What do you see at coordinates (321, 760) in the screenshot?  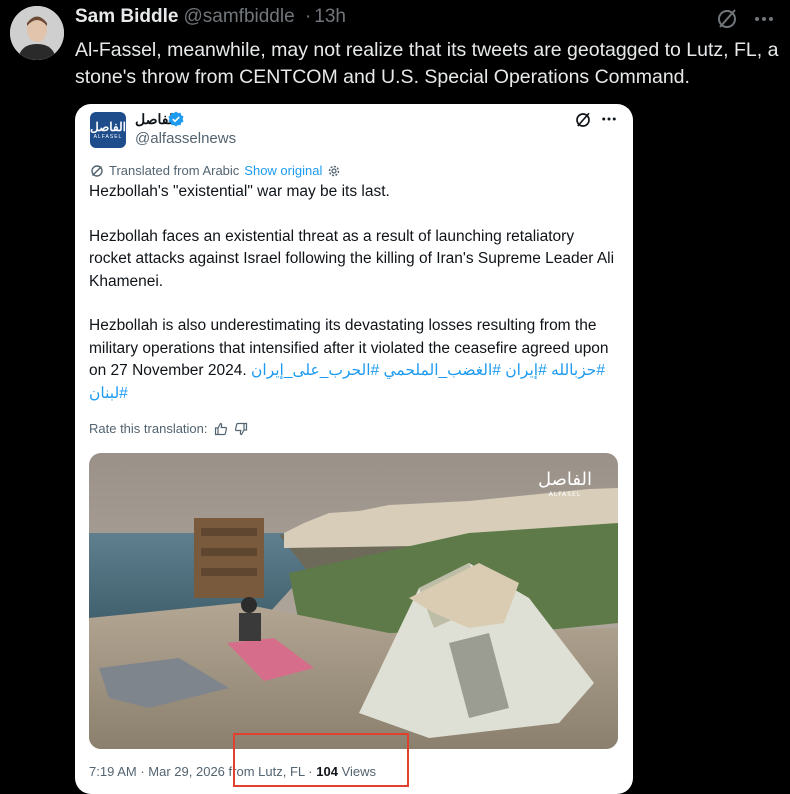 I see `location-highlight-box` at bounding box center [321, 760].